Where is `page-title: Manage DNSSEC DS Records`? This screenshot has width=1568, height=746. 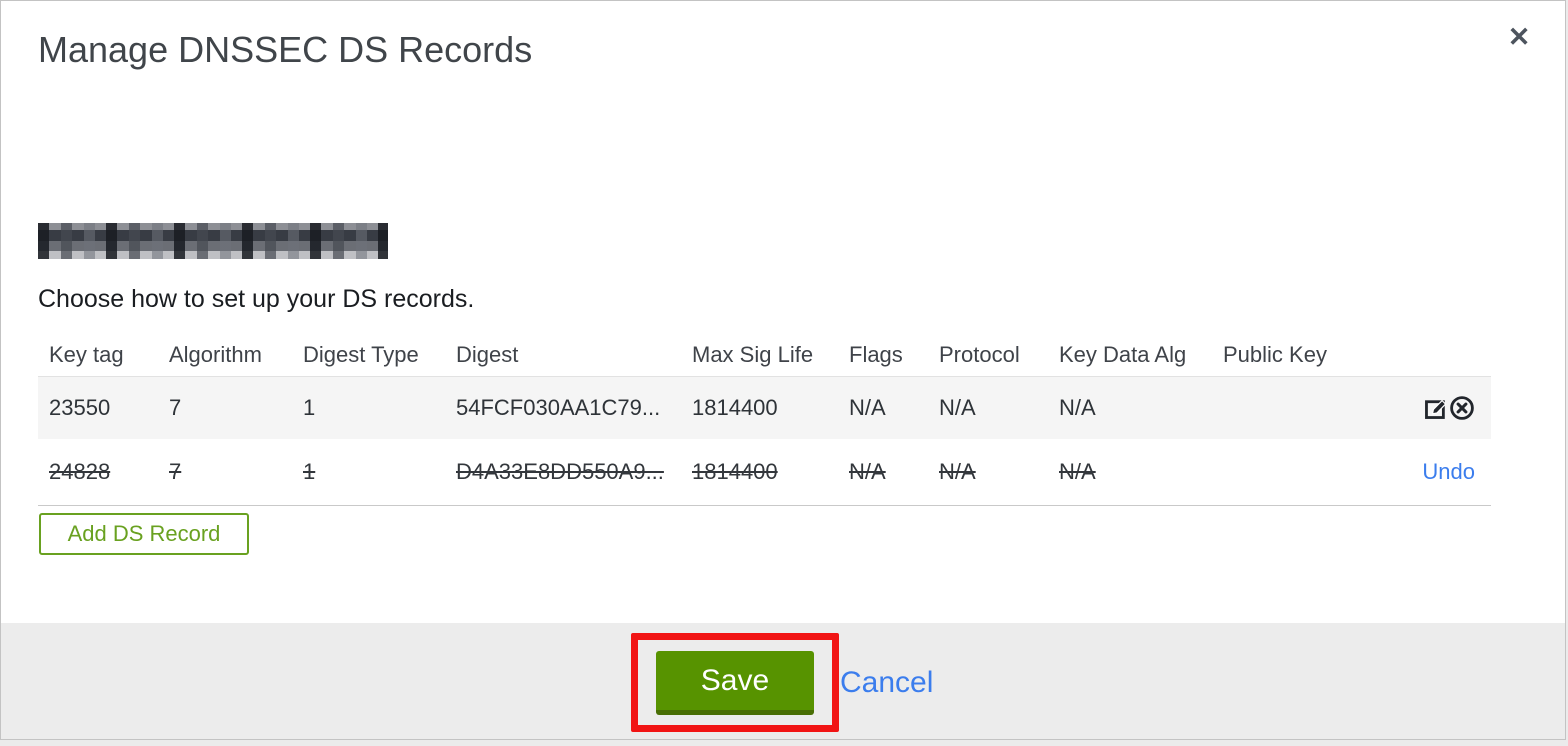
page-title: Manage DNSSEC DS Records is located at coordinates (285, 49).